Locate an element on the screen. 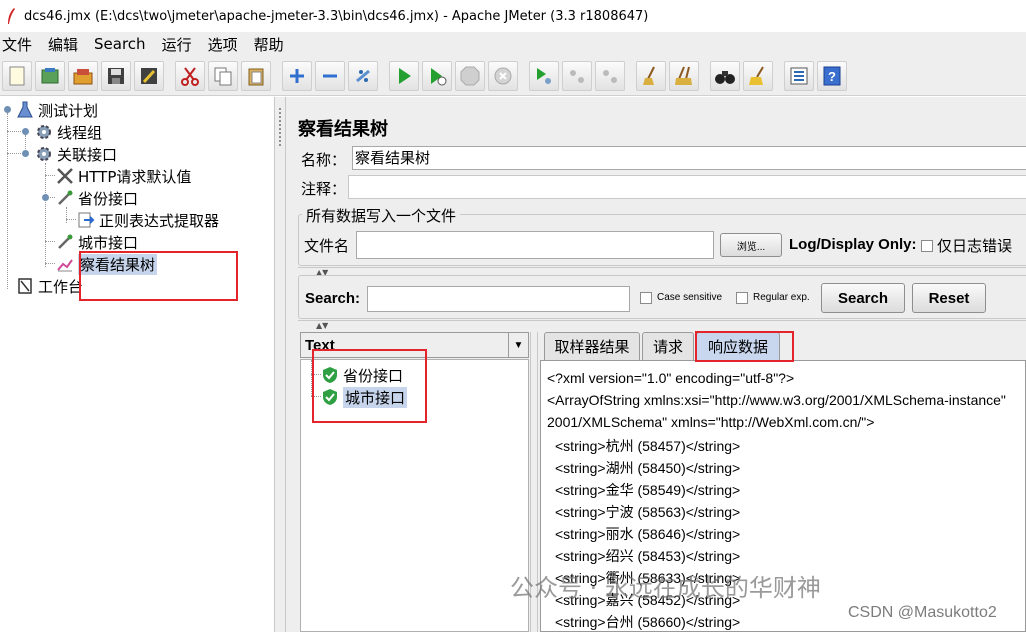 The height and width of the screenshot is (632, 1026). tab-request: 请求 is located at coordinates (668, 346).